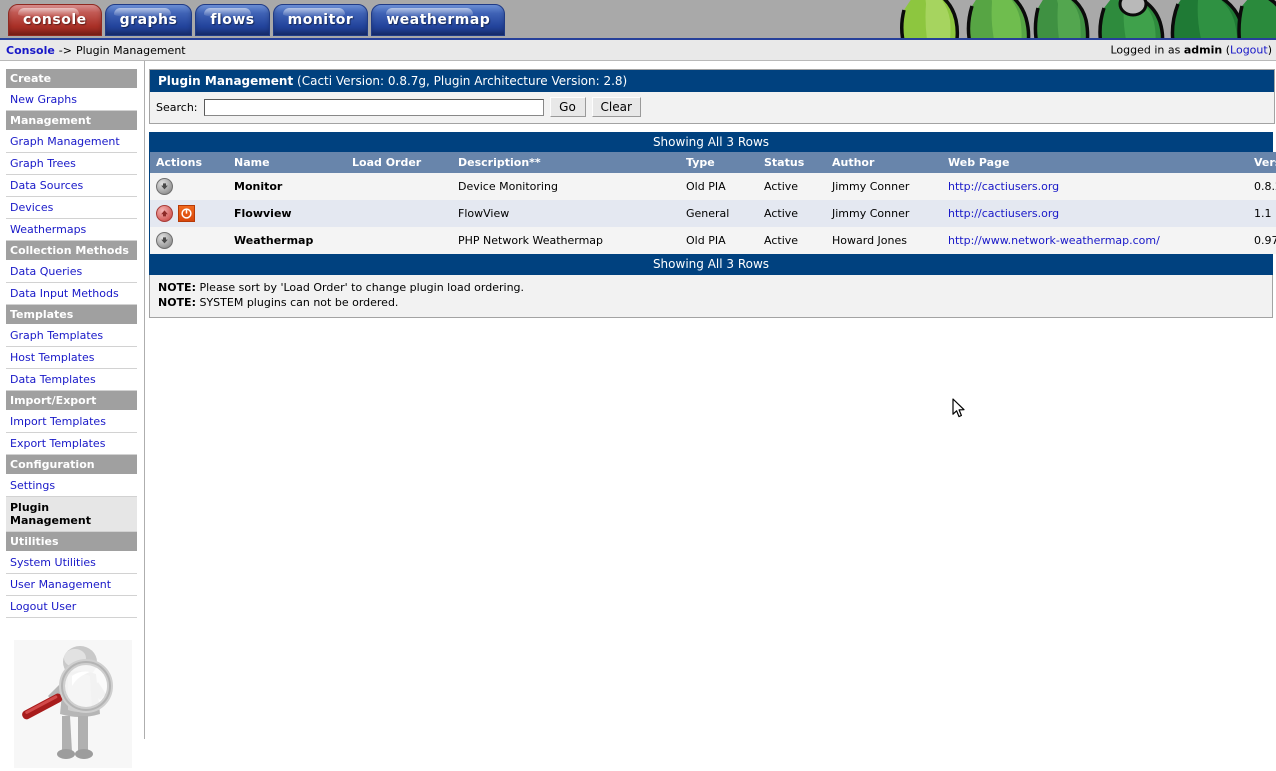 The width and height of the screenshot is (1276, 771). What do you see at coordinates (373, 107) in the screenshot?
I see `search-input` at bounding box center [373, 107].